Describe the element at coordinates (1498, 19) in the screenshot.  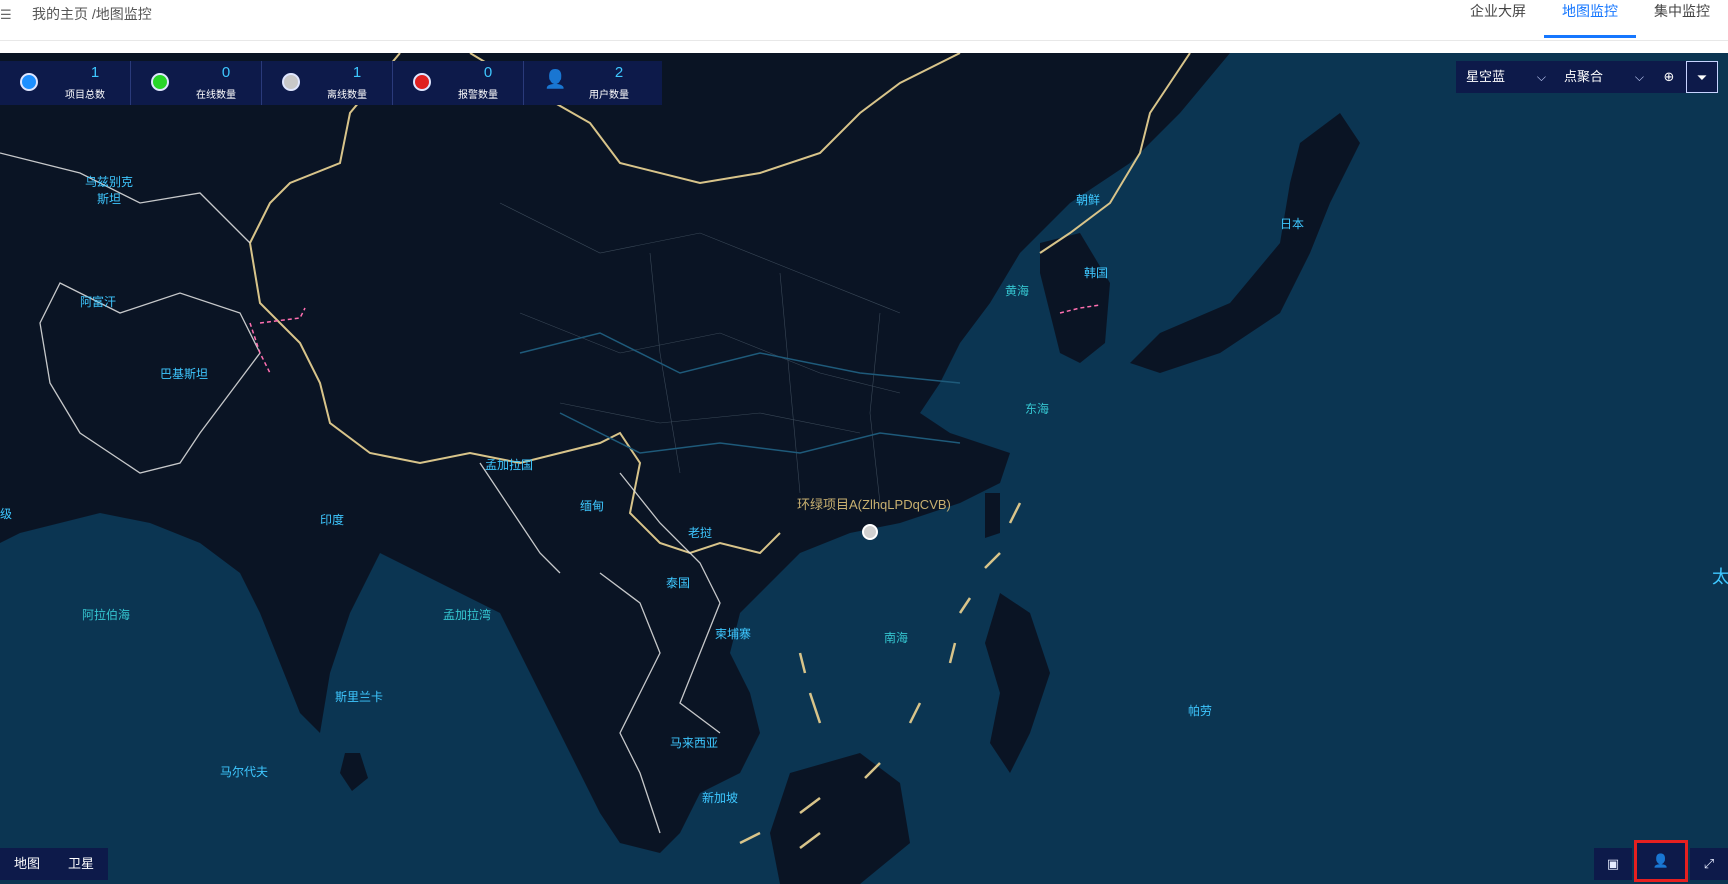
I see `tab-enterprise-screen: 企业大屏` at that location.